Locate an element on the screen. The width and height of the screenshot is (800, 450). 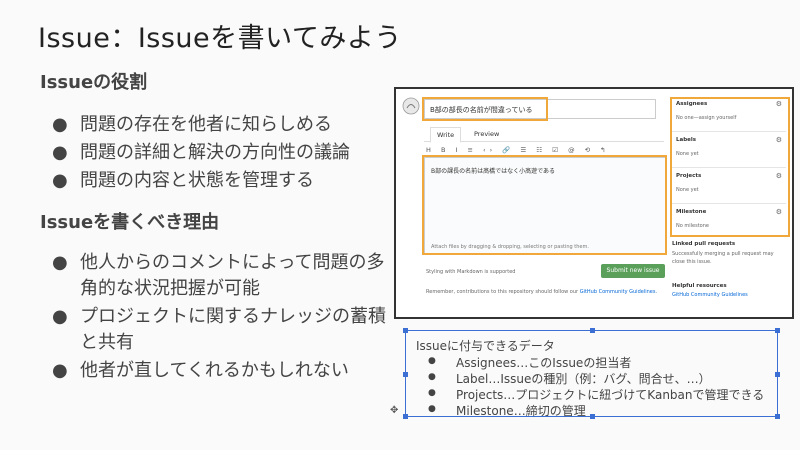
tab-write: Write is located at coordinates (446, 135).